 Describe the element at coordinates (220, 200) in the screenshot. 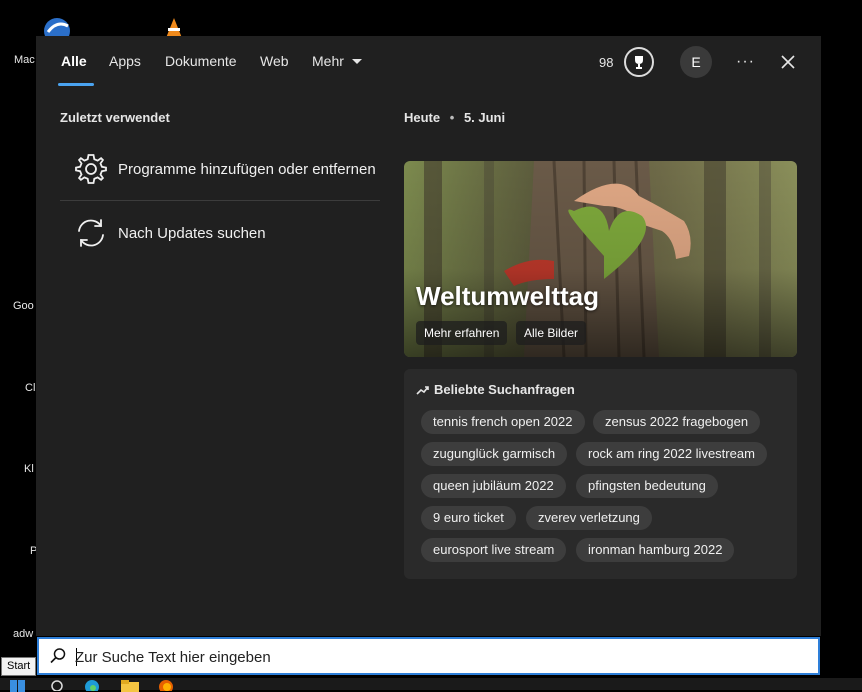

I see `divider` at that location.